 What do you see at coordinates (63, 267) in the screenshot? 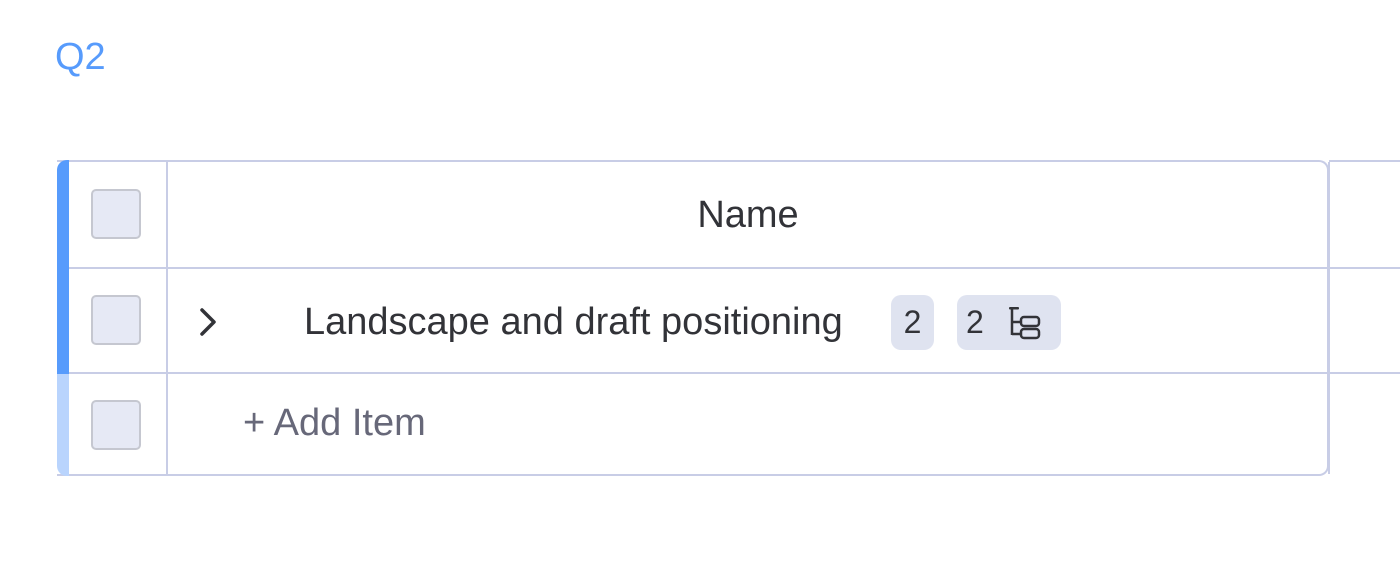
I see `group-color-bar-solid` at bounding box center [63, 267].